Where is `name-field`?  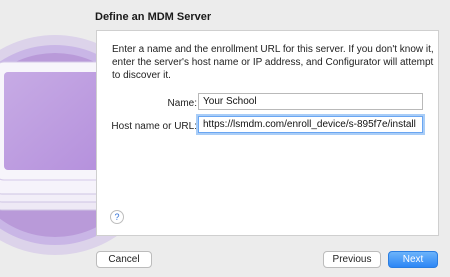 name-field is located at coordinates (310, 101).